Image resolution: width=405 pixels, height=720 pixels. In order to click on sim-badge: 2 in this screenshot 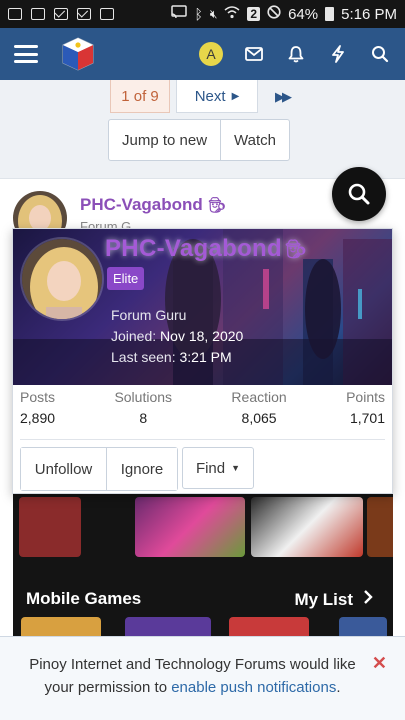, I will do `click(254, 14)`.